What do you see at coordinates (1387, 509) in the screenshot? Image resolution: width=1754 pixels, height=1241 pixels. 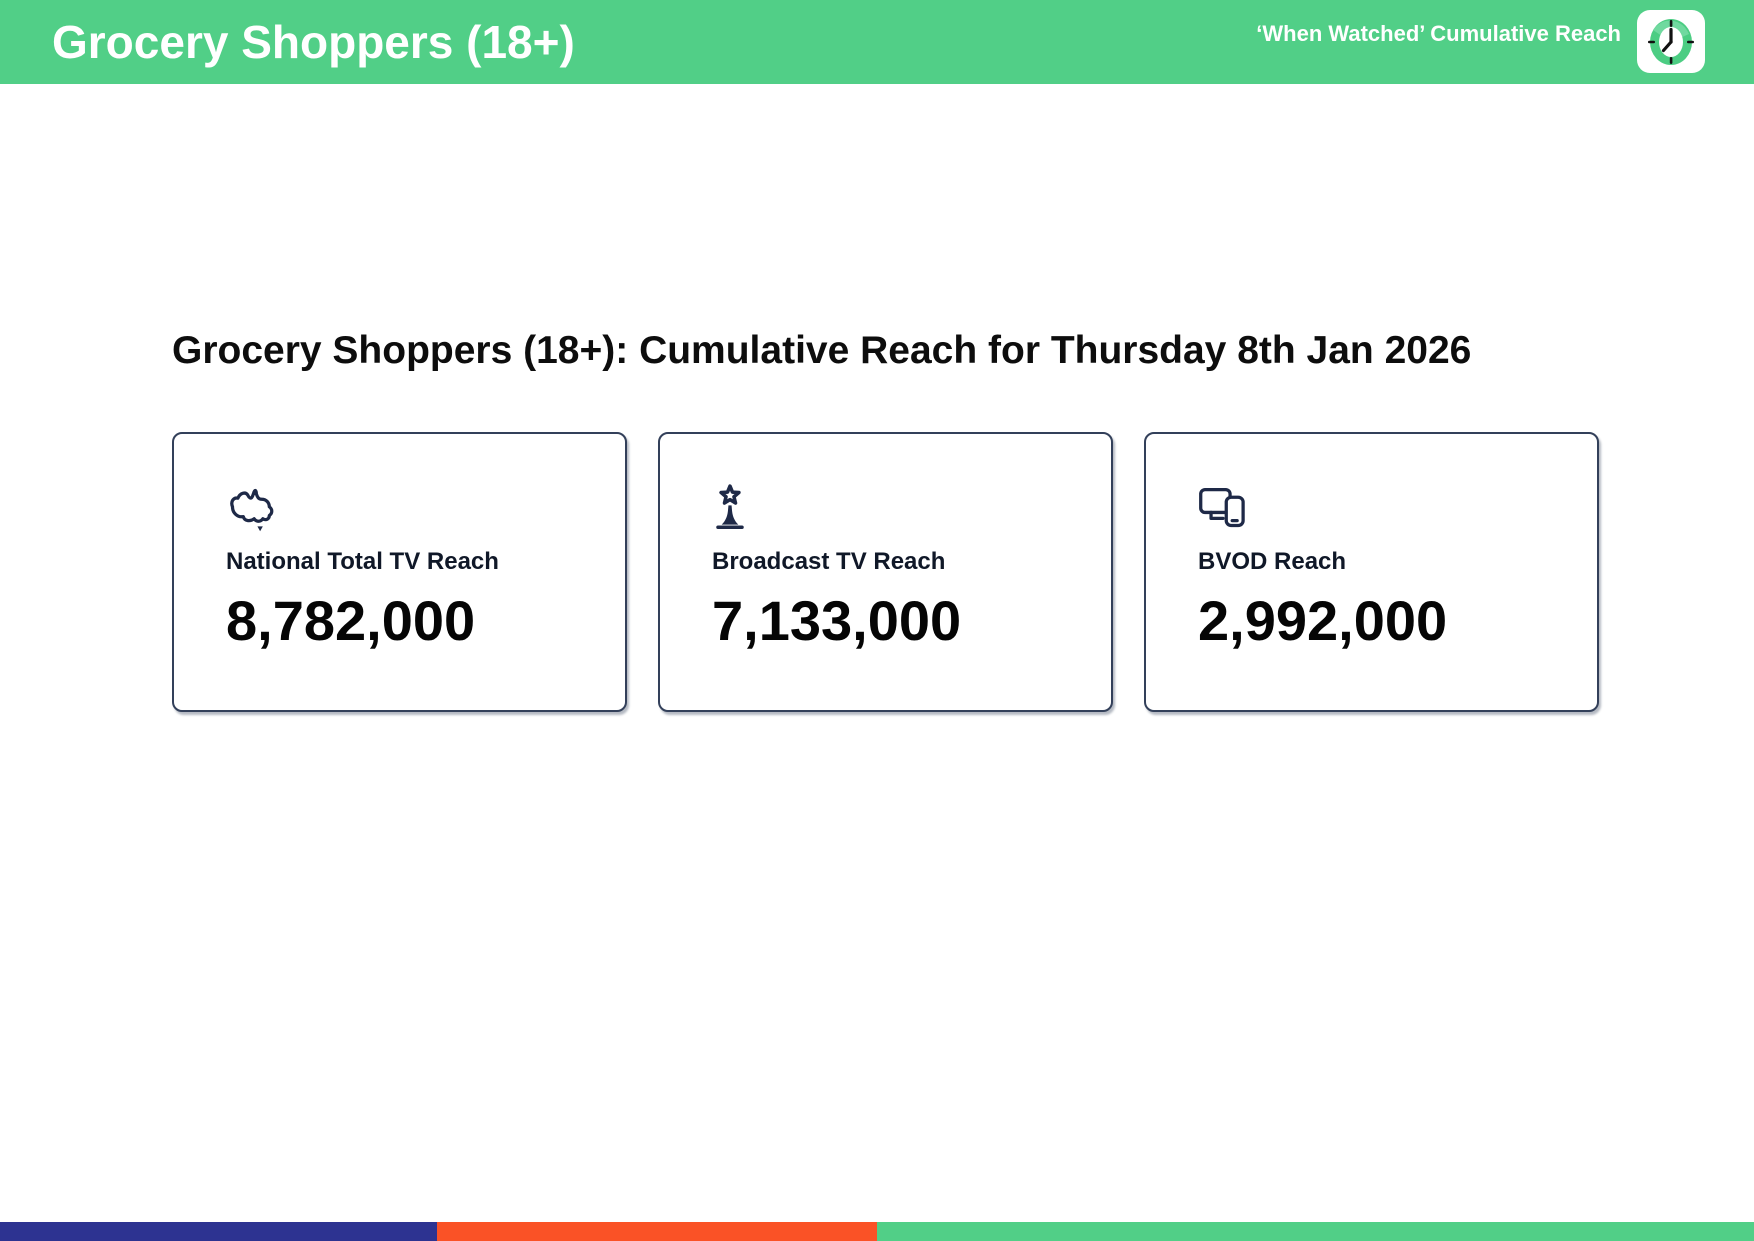 I see `devices-icon` at bounding box center [1387, 509].